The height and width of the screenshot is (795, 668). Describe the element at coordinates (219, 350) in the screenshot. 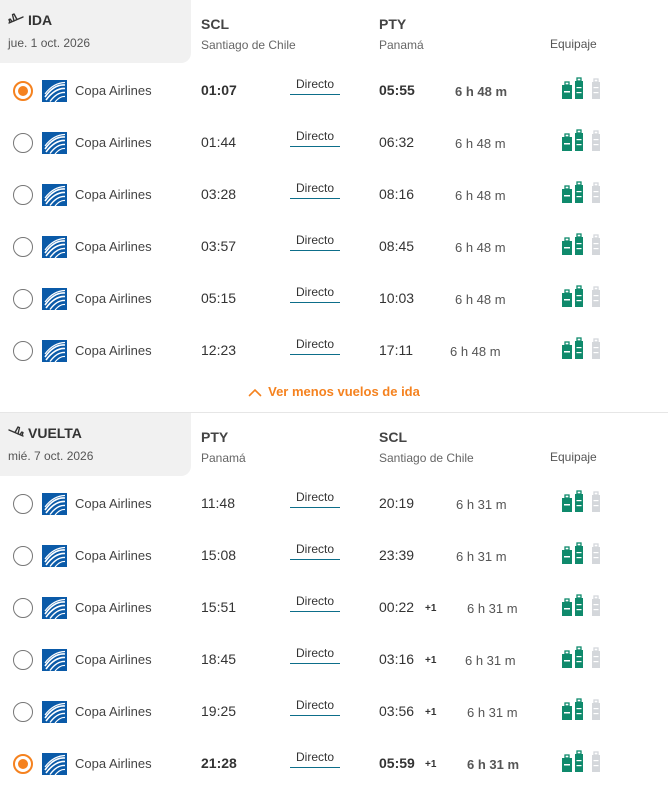

I see `departure-time: 12:23` at that location.